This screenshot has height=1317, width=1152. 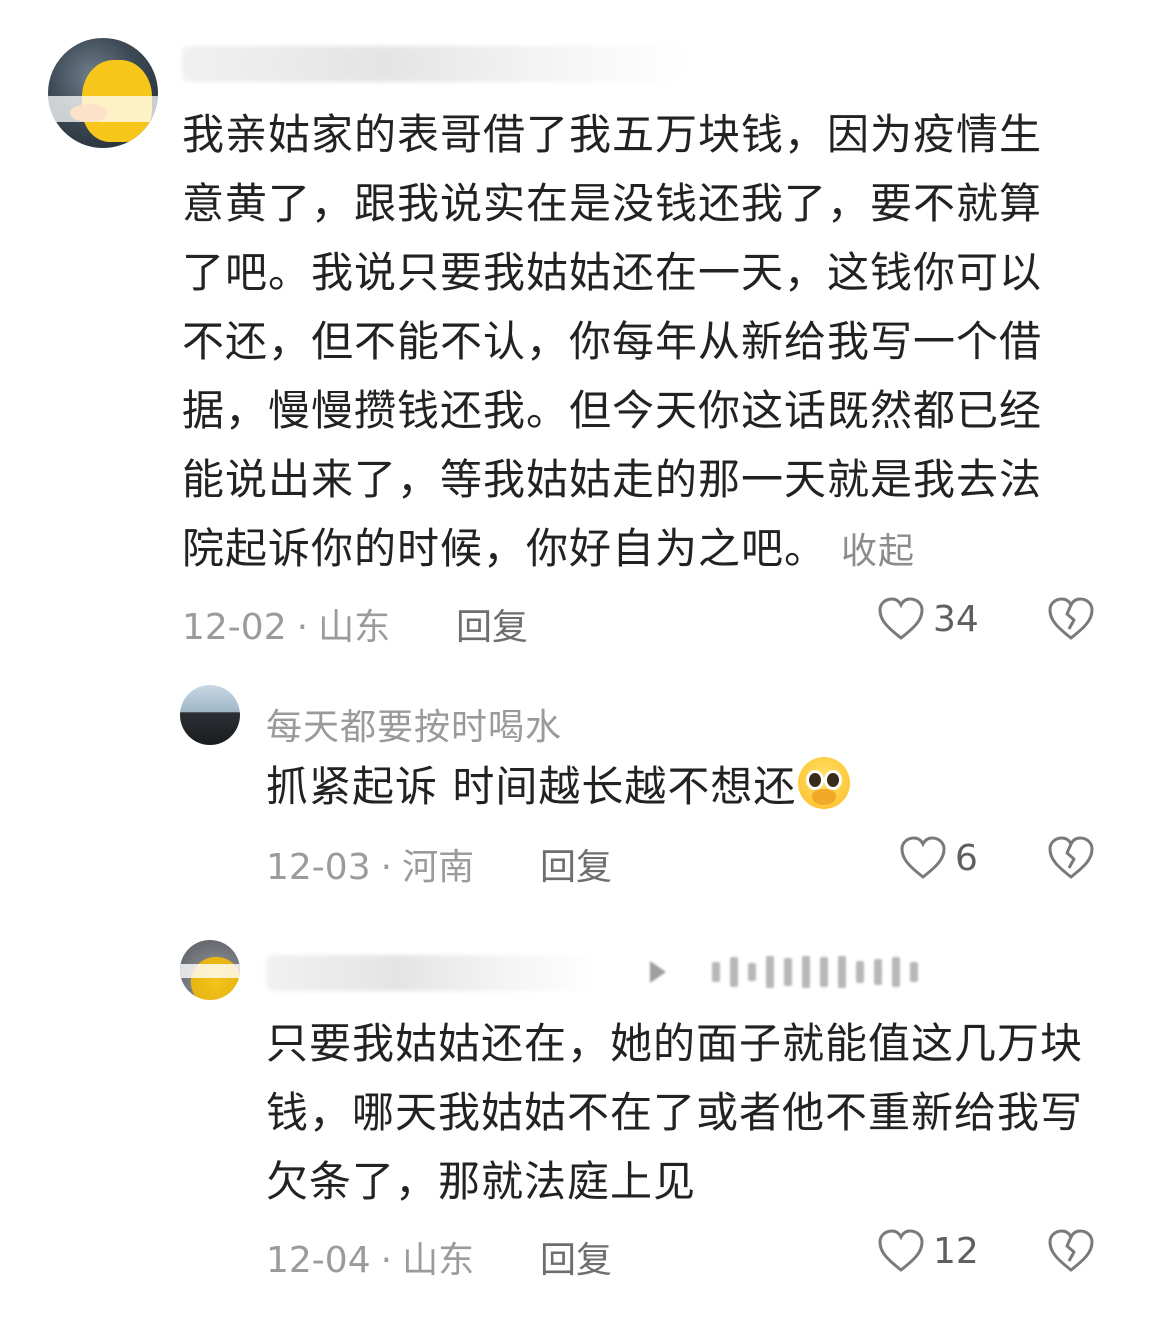 What do you see at coordinates (234, 627) in the screenshot?
I see `comment-date: 12-02` at bounding box center [234, 627].